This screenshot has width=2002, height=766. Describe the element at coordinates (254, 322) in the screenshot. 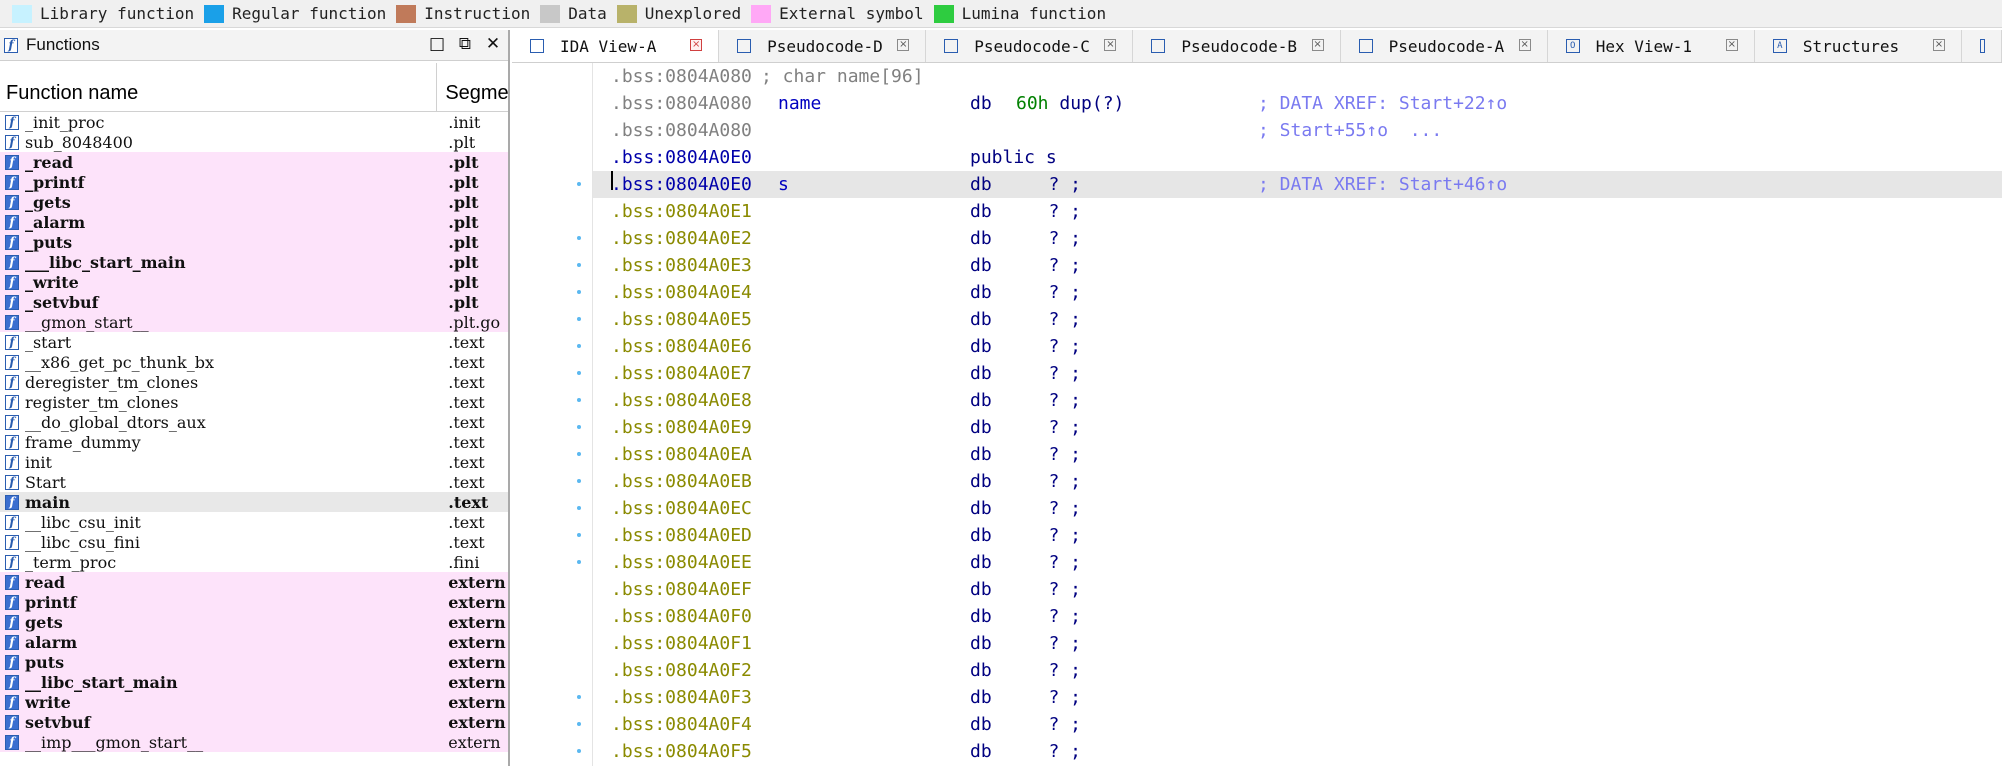

I see `function-row: f __gmon_start__ .plt.go` at that location.